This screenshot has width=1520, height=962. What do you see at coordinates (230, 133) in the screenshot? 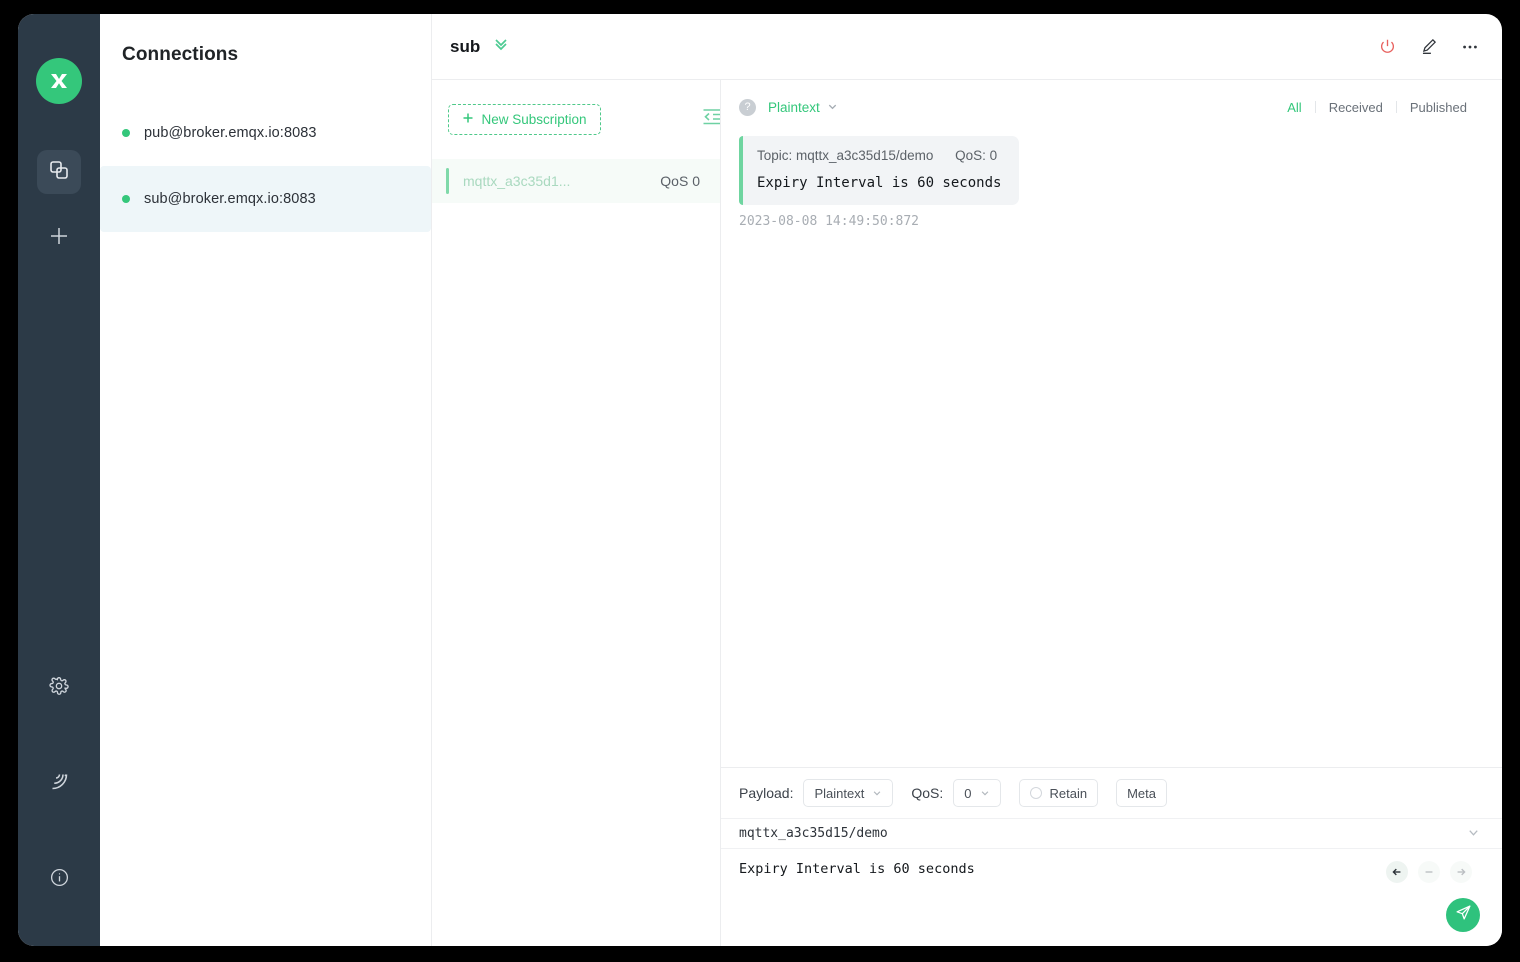
I see `connection-label: pub@broker.emqx.io:8083` at bounding box center [230, 133].